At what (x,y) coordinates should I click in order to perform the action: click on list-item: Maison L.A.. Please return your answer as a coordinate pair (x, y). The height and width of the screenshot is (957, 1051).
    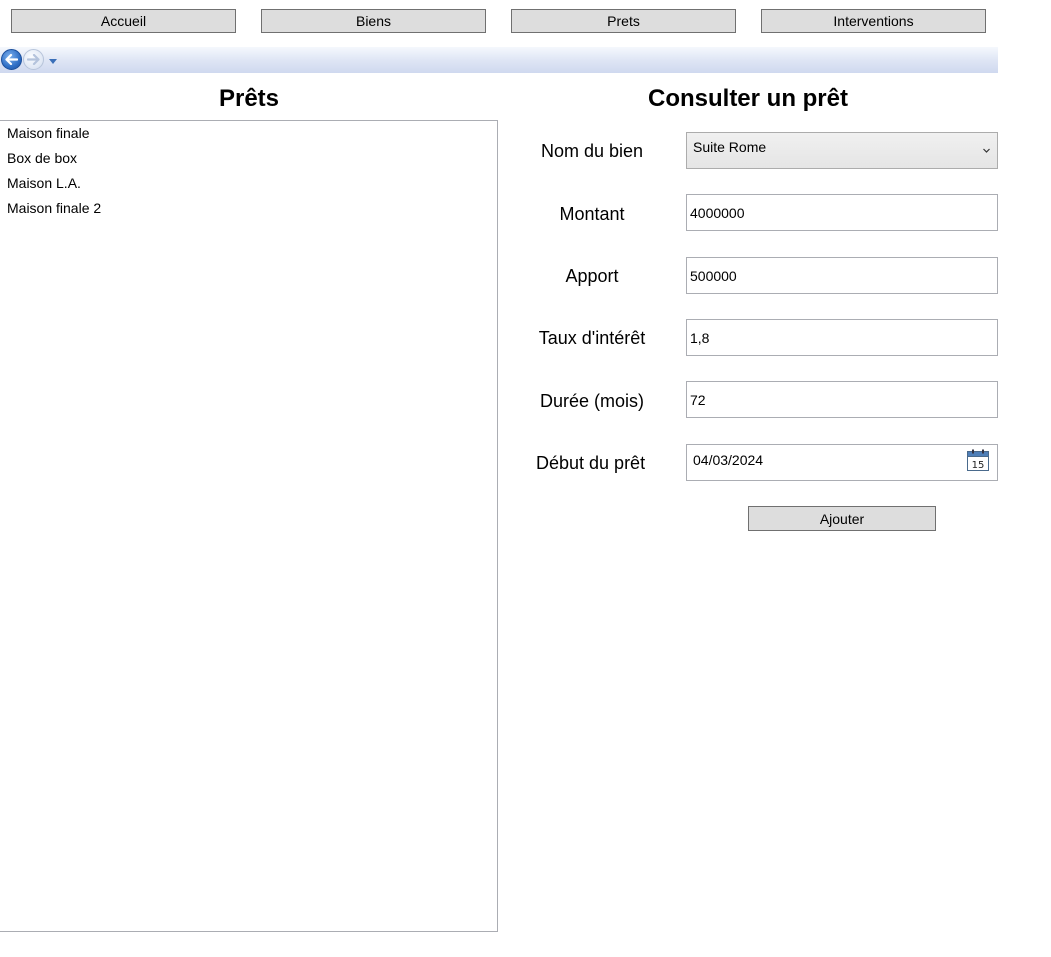
    Looking at the image, I should click on (248, 183).